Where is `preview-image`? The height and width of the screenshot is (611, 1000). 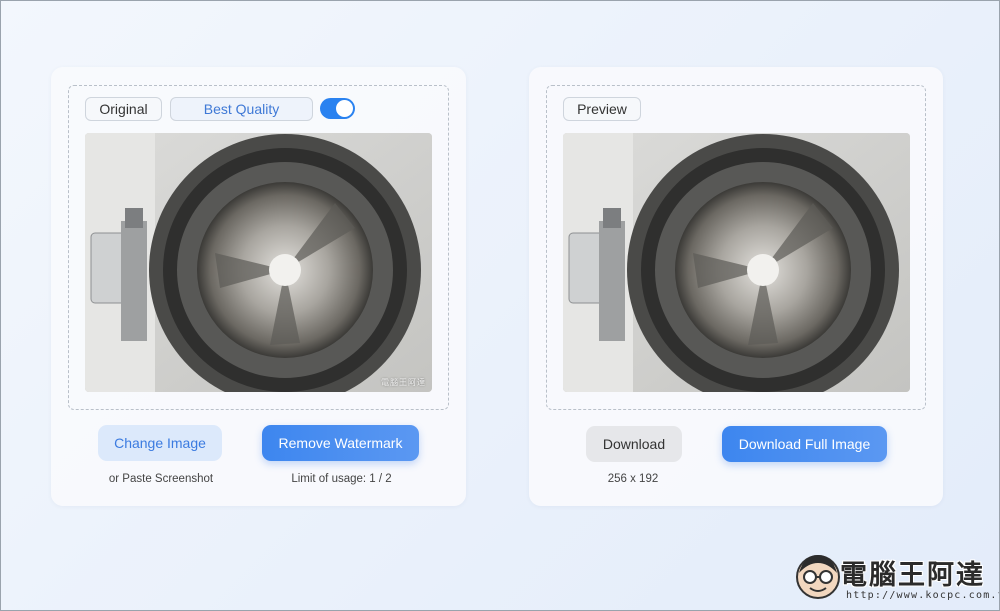
preview-image is located at coordinates (736, 262).